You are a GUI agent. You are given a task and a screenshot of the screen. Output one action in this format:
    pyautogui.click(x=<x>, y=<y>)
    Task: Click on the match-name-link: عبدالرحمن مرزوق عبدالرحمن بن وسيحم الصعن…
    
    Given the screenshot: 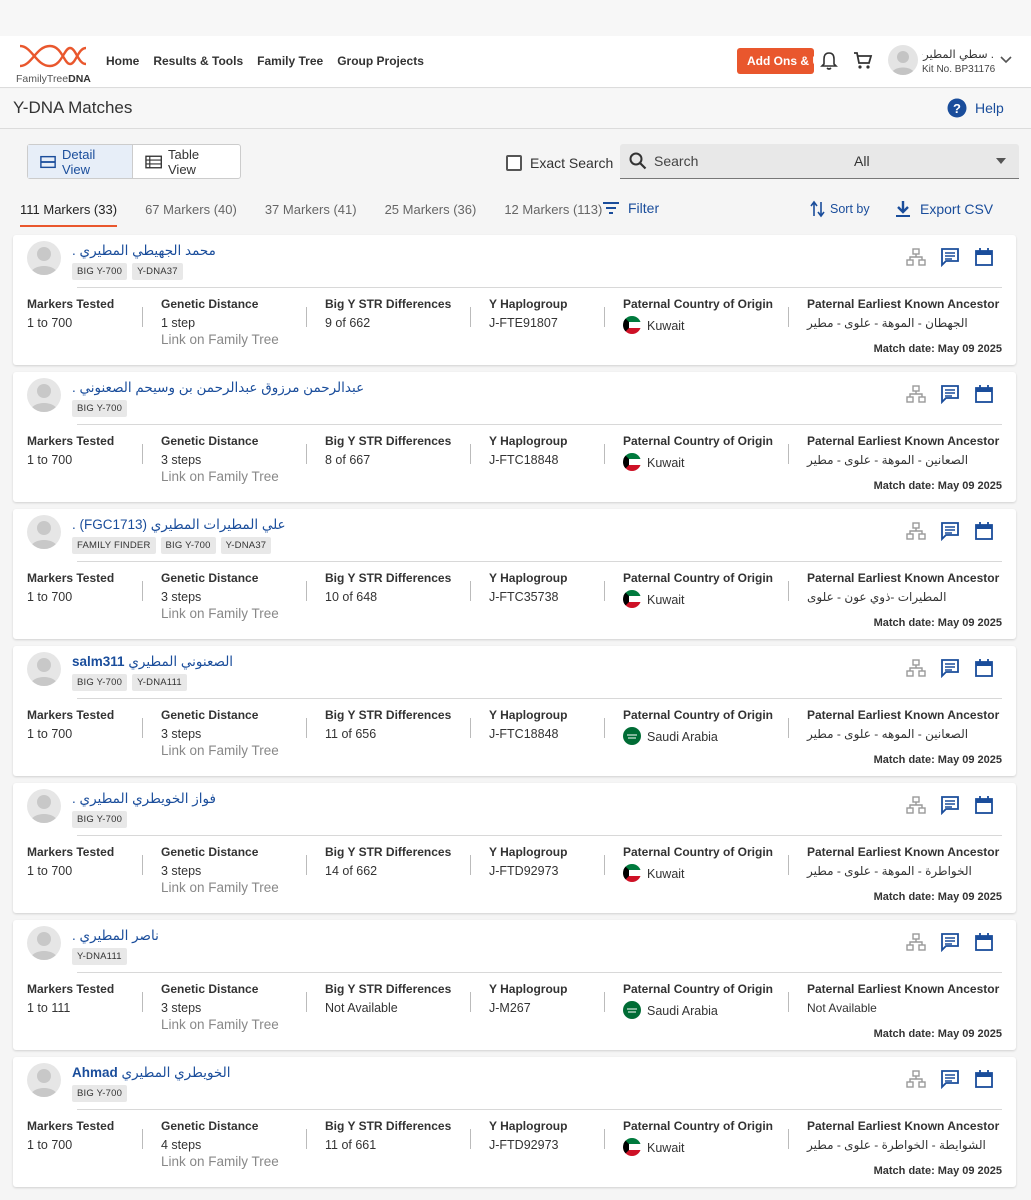 What is the action you would take?
    pyautogui.click(x=218, y=388)
    